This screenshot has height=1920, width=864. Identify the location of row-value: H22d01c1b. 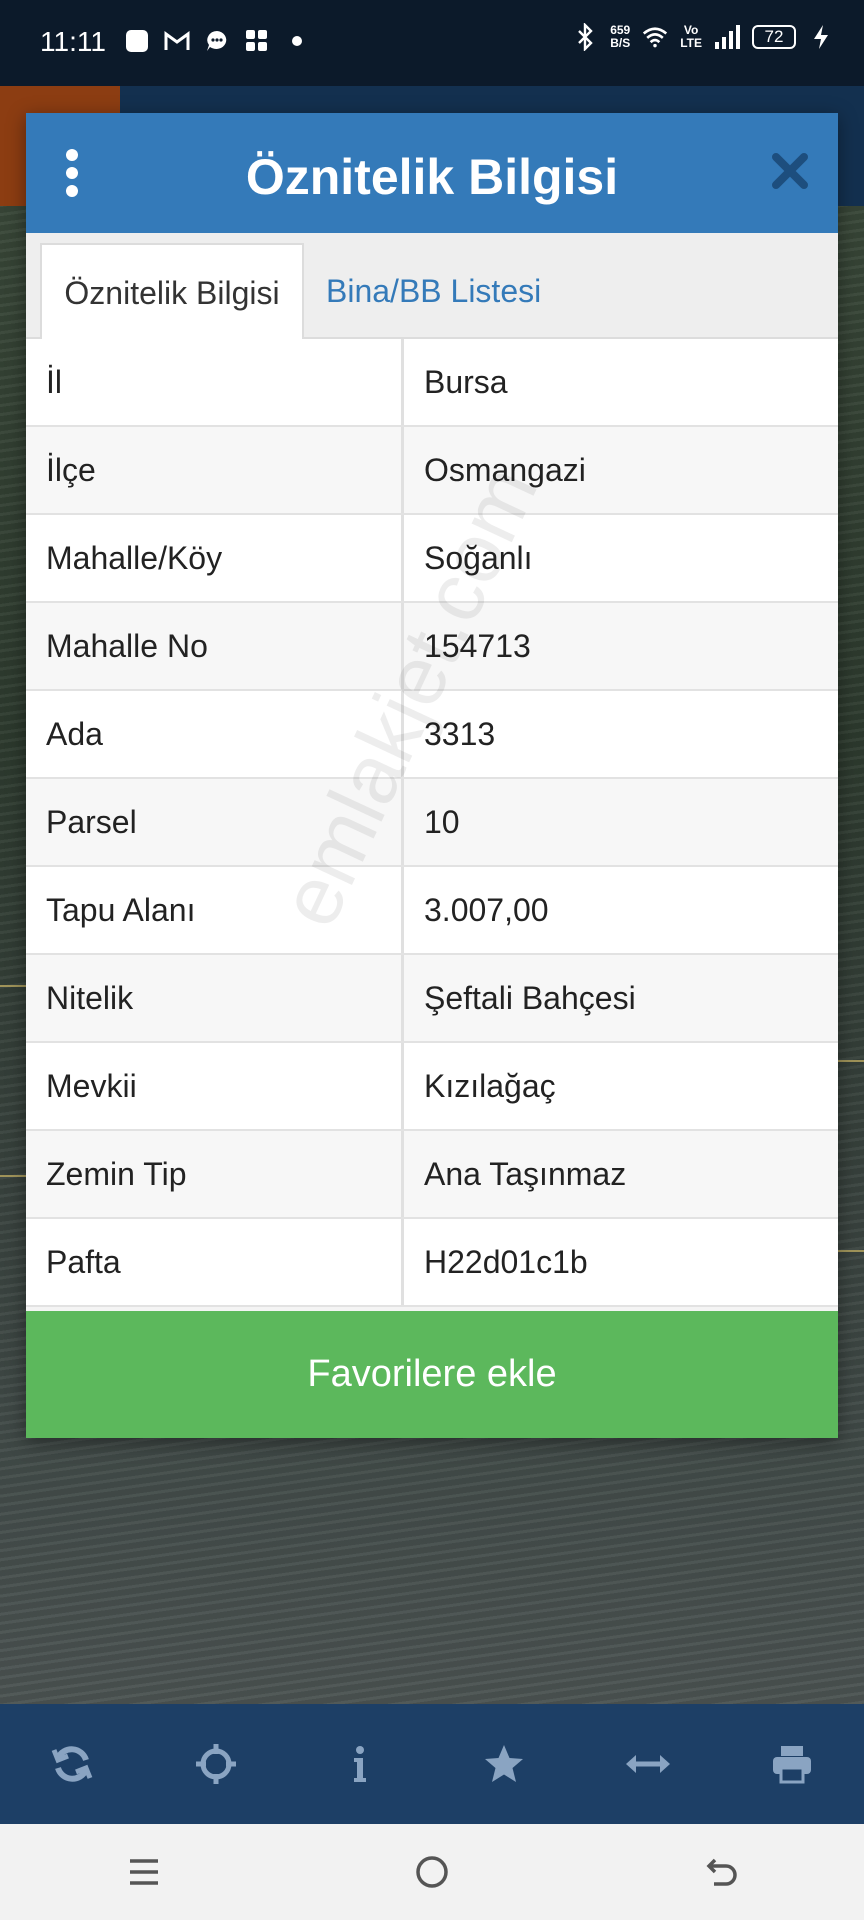
(621, 1262).